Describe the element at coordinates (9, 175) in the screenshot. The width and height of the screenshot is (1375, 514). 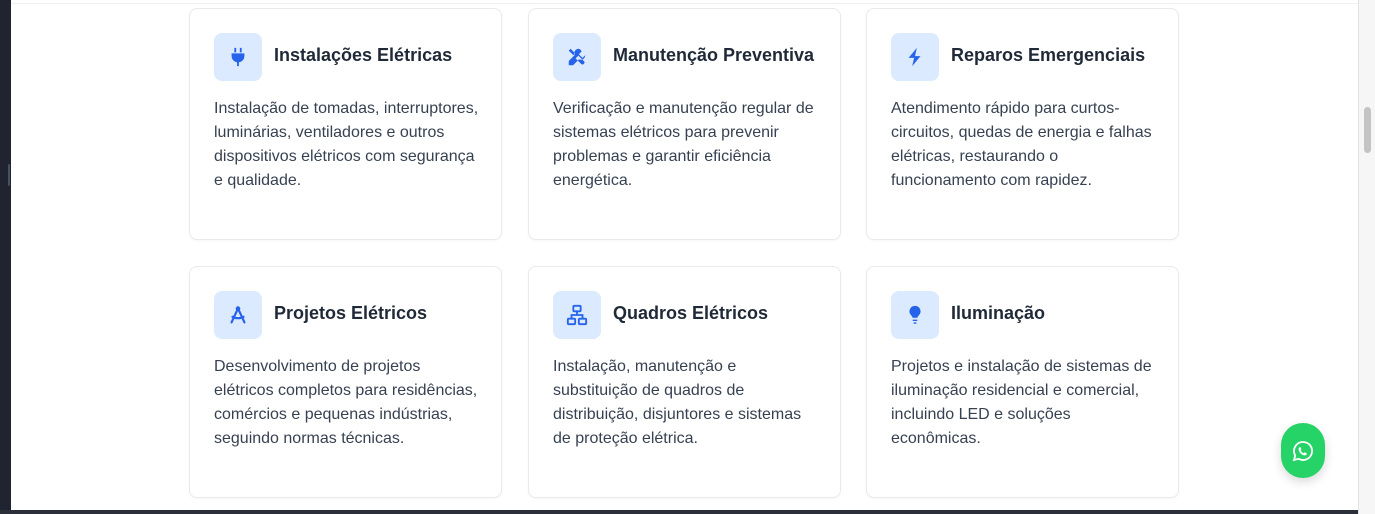
I see `window-edge-marker` at that location.